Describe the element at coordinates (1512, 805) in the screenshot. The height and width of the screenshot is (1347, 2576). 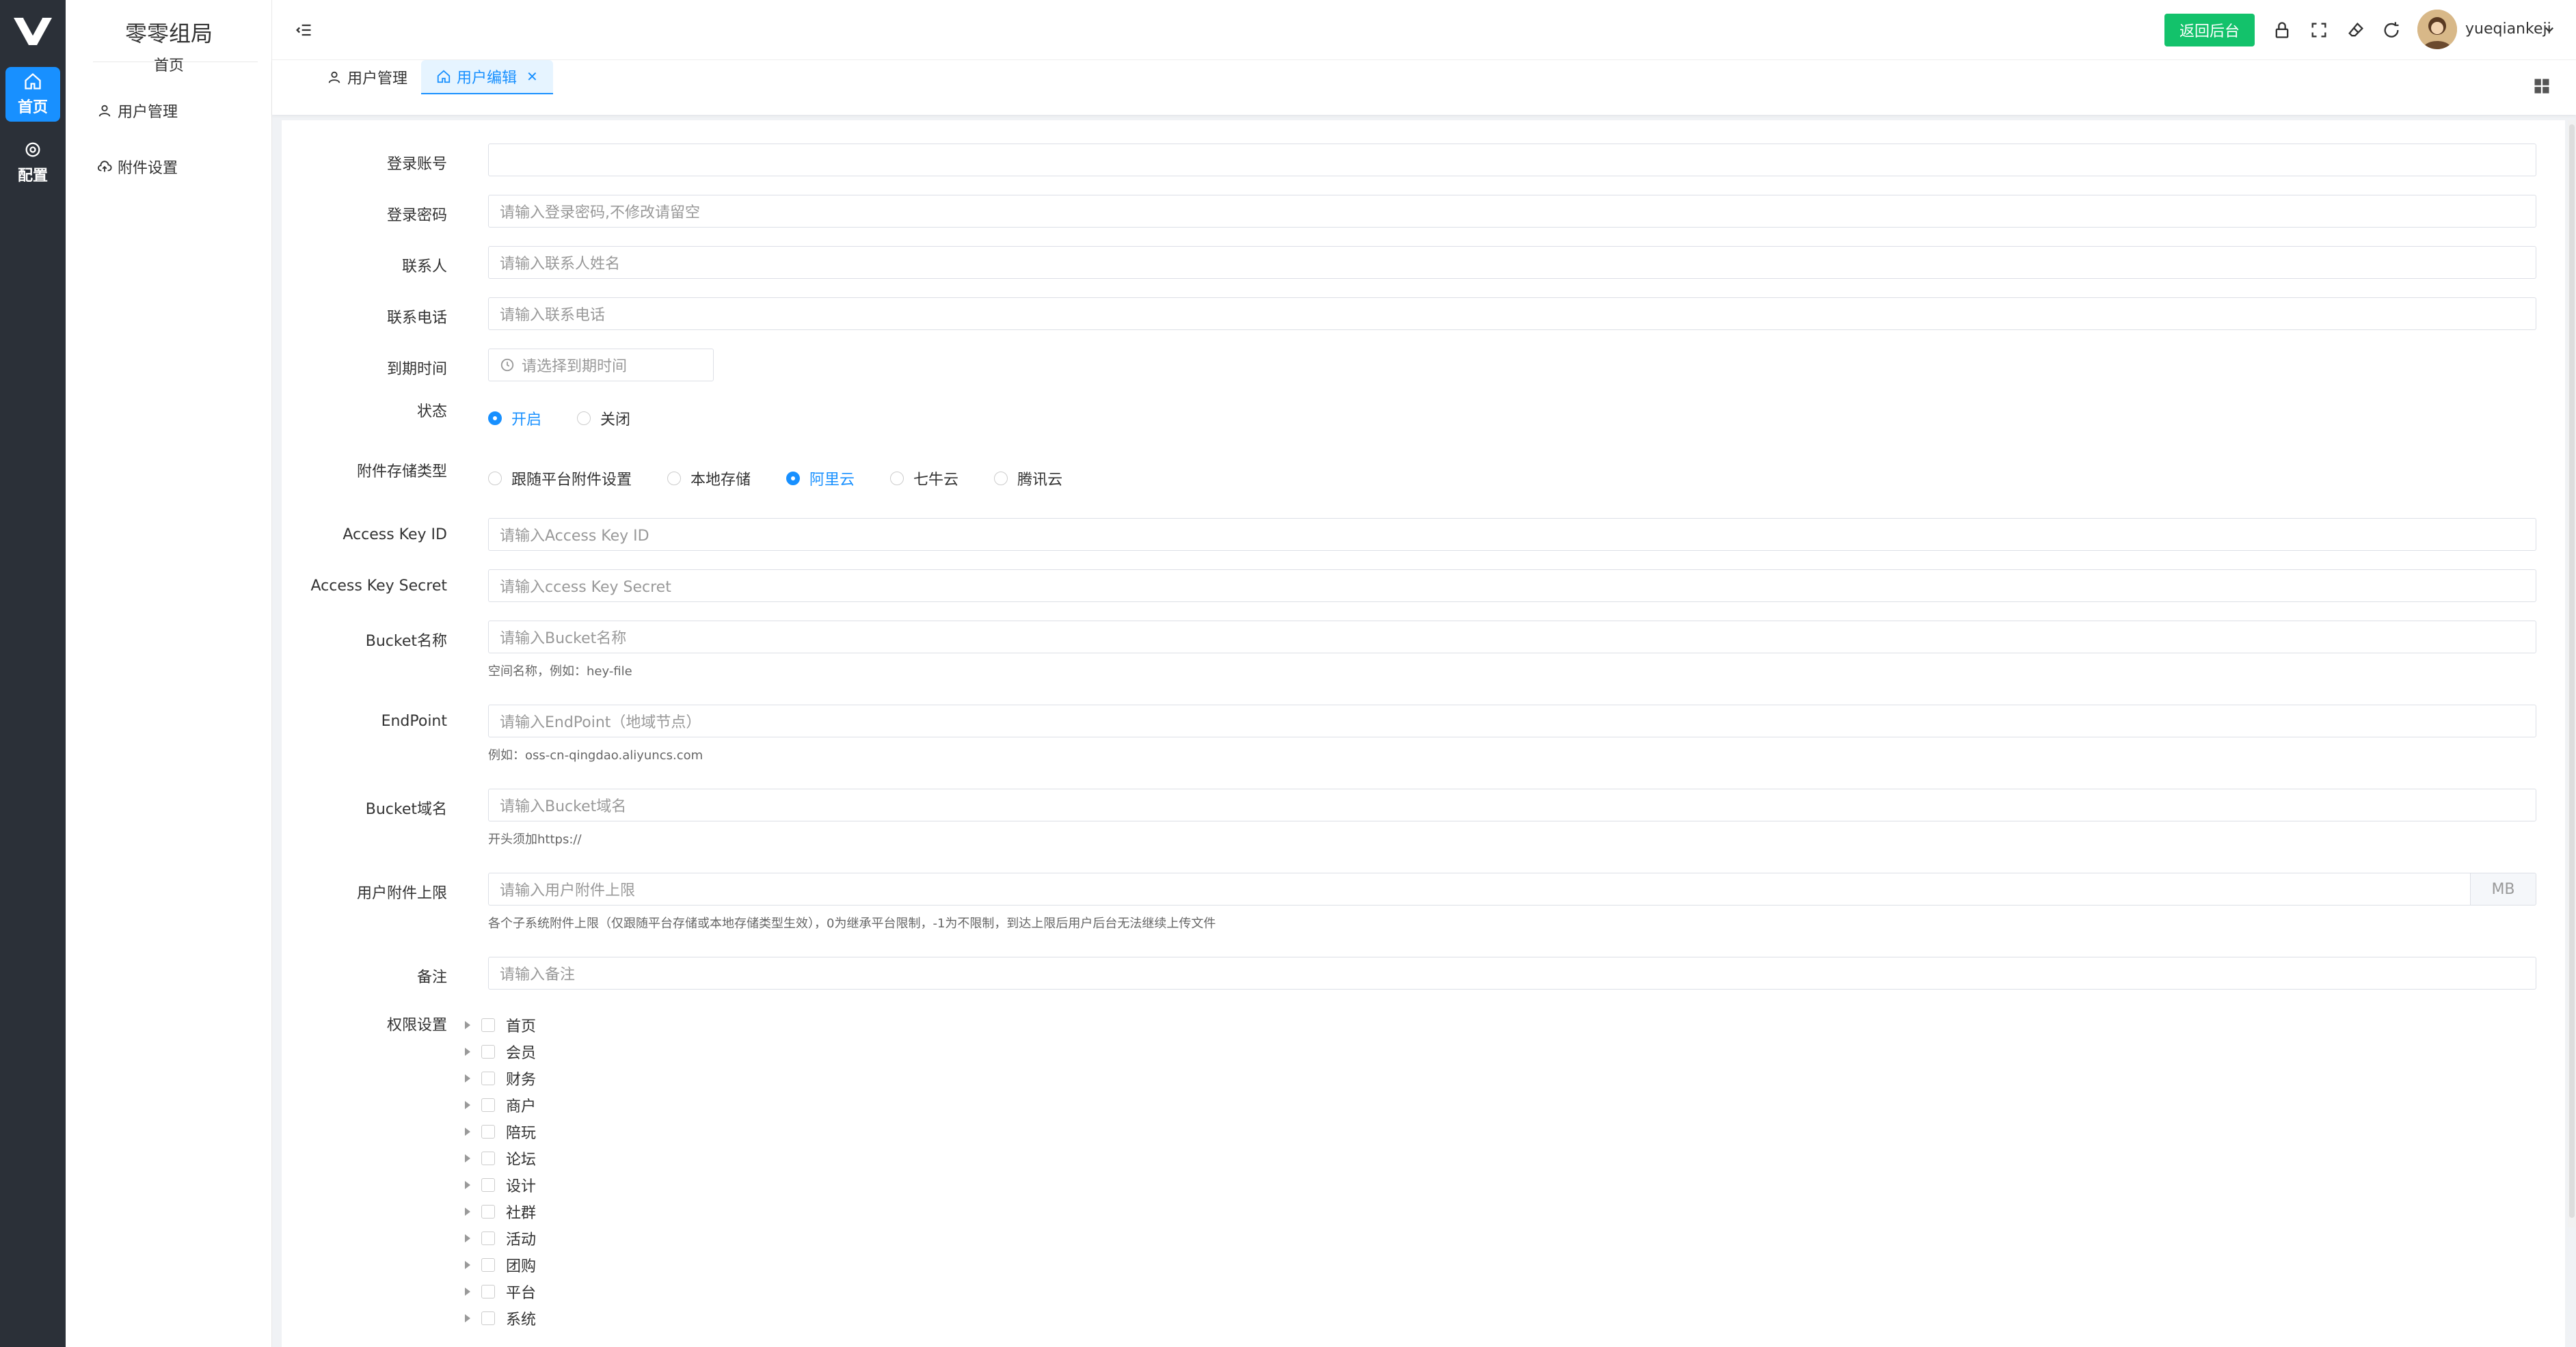
I see `bucket-domain-input: 请输入Bucket域名` at that location.